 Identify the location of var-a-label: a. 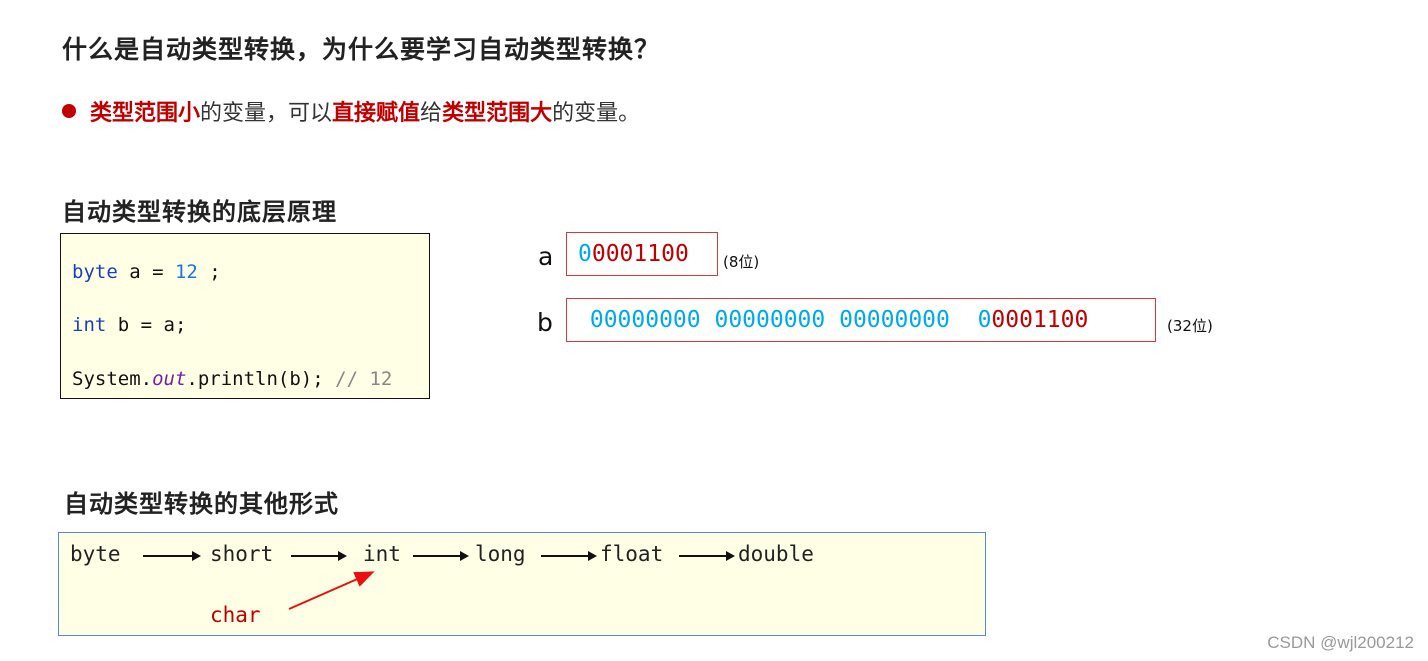
(546, 256).